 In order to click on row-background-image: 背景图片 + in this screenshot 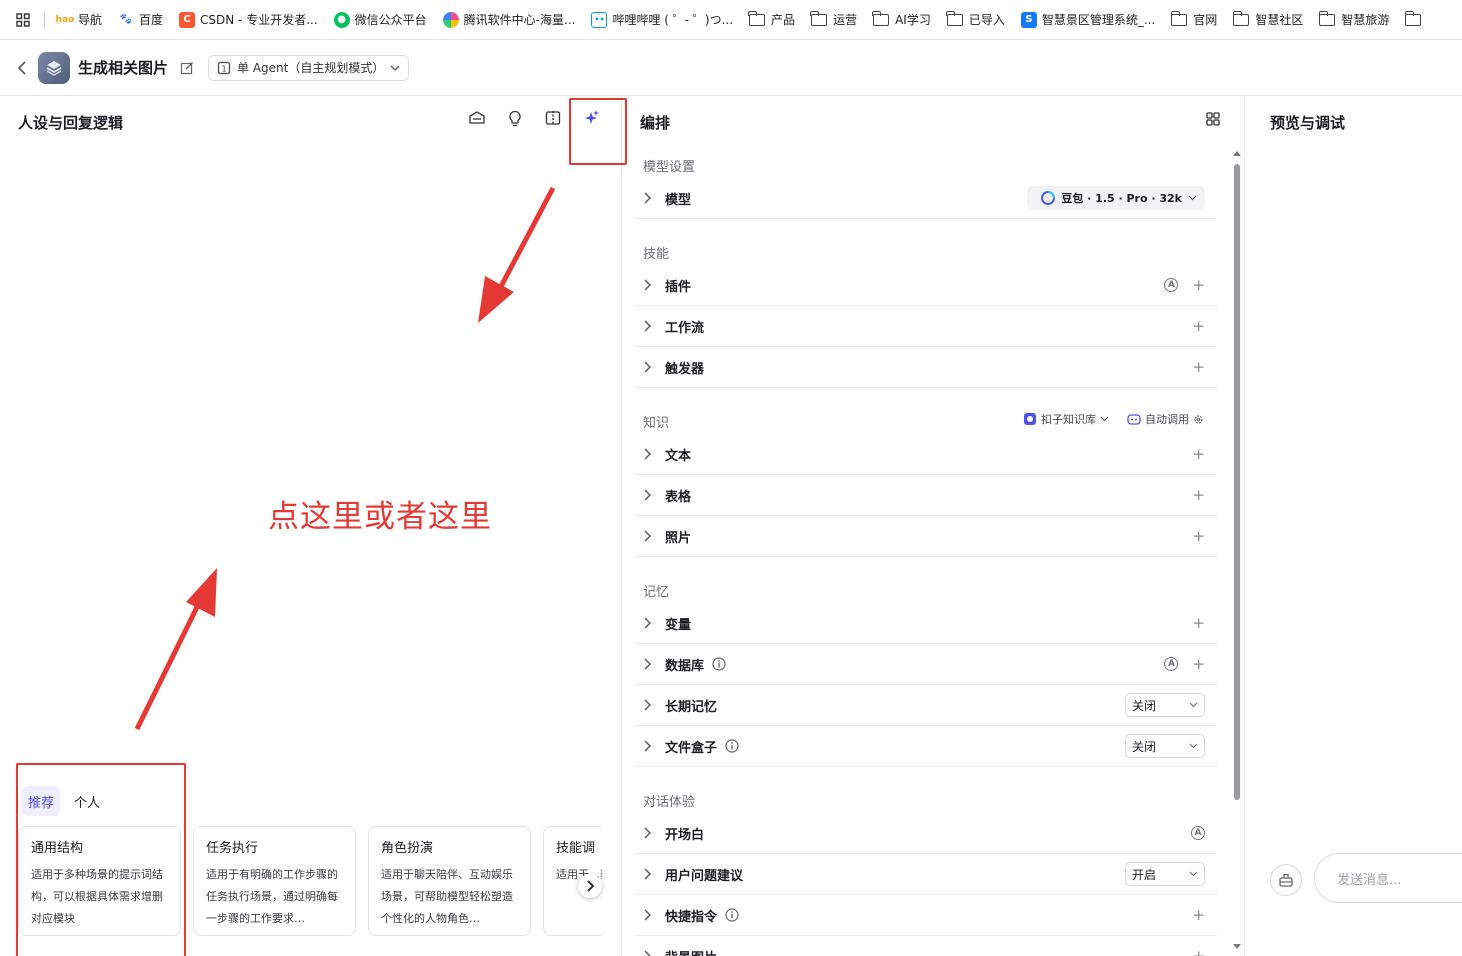, I will do `click(926, 946)`.